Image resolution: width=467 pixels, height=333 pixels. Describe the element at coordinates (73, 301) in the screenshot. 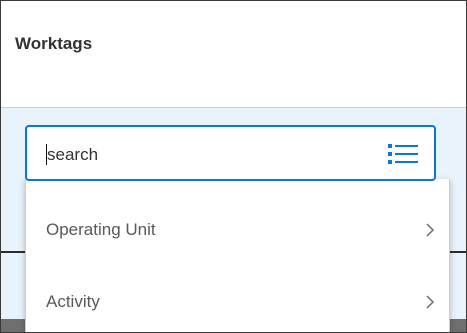

I see `dropdown-item-label: Activity` at that location.